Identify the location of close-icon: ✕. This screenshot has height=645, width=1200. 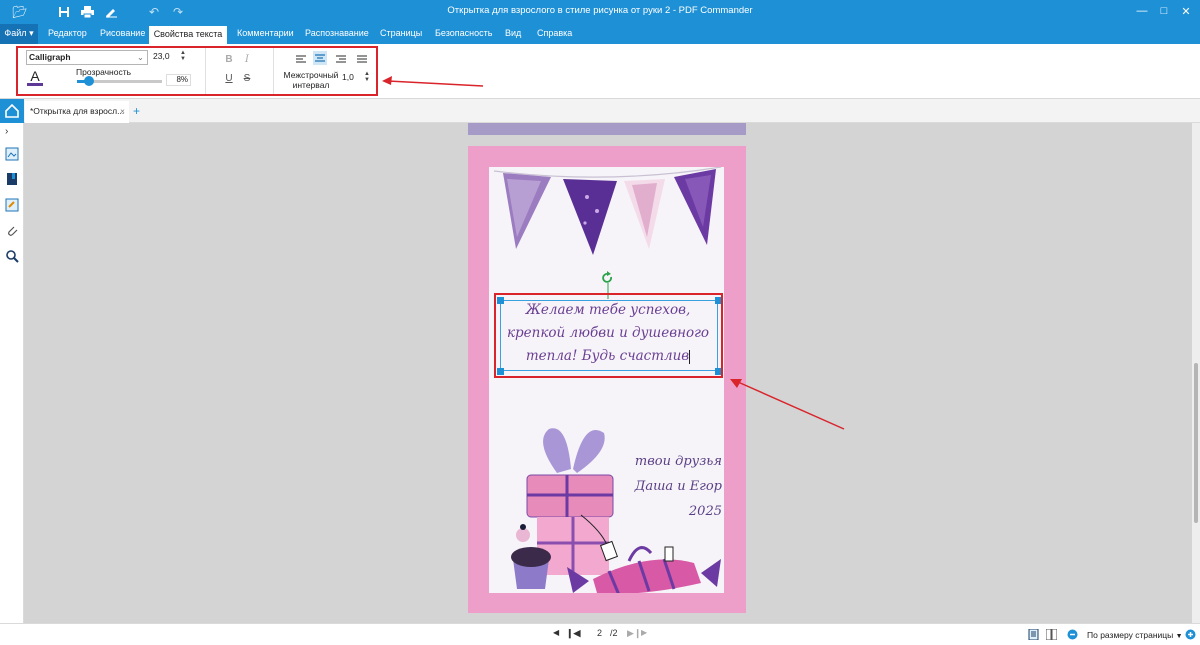
(1186, 11).